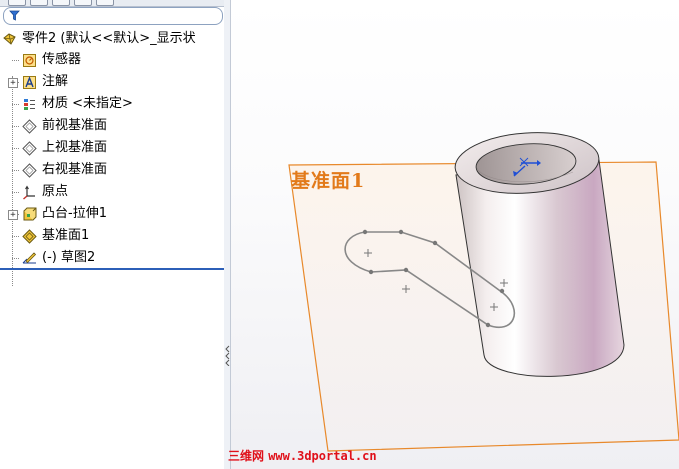 This screenshot has width=679, height=469. I want to click on tab-configuration-manager, so click(61, 3).